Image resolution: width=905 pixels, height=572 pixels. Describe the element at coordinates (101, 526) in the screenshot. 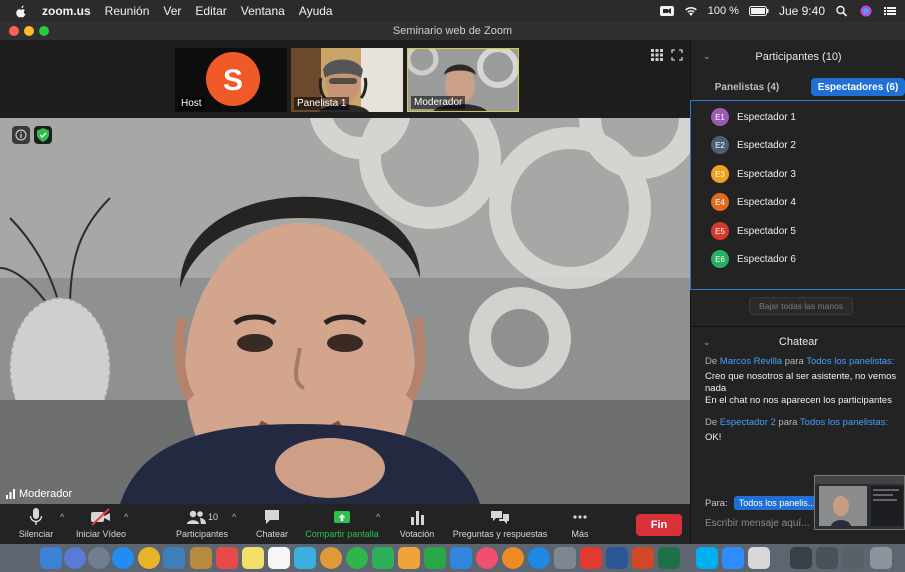

I see `start-video-button: Iniciar Vídeo` at that location.